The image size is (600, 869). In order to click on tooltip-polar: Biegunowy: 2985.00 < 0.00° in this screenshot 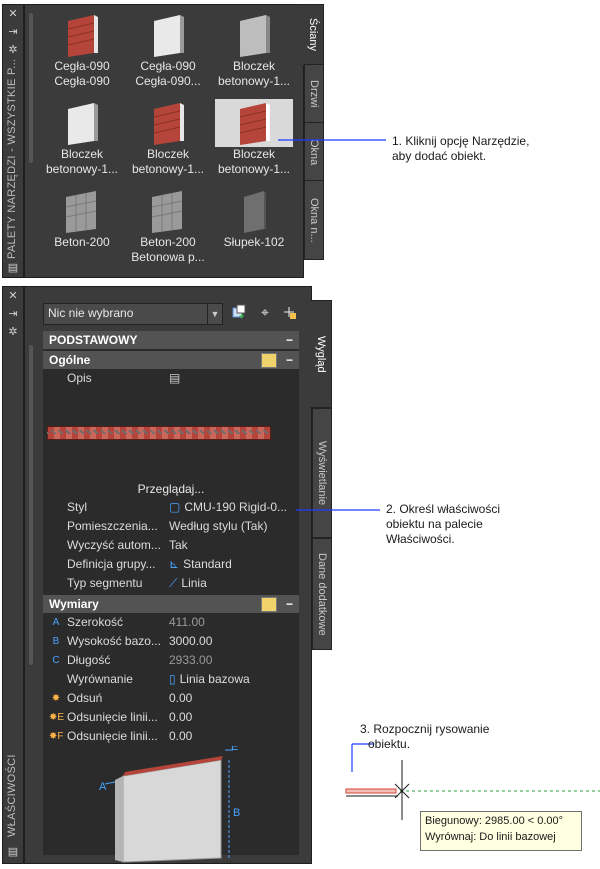, I will do `click(494, 821)`.